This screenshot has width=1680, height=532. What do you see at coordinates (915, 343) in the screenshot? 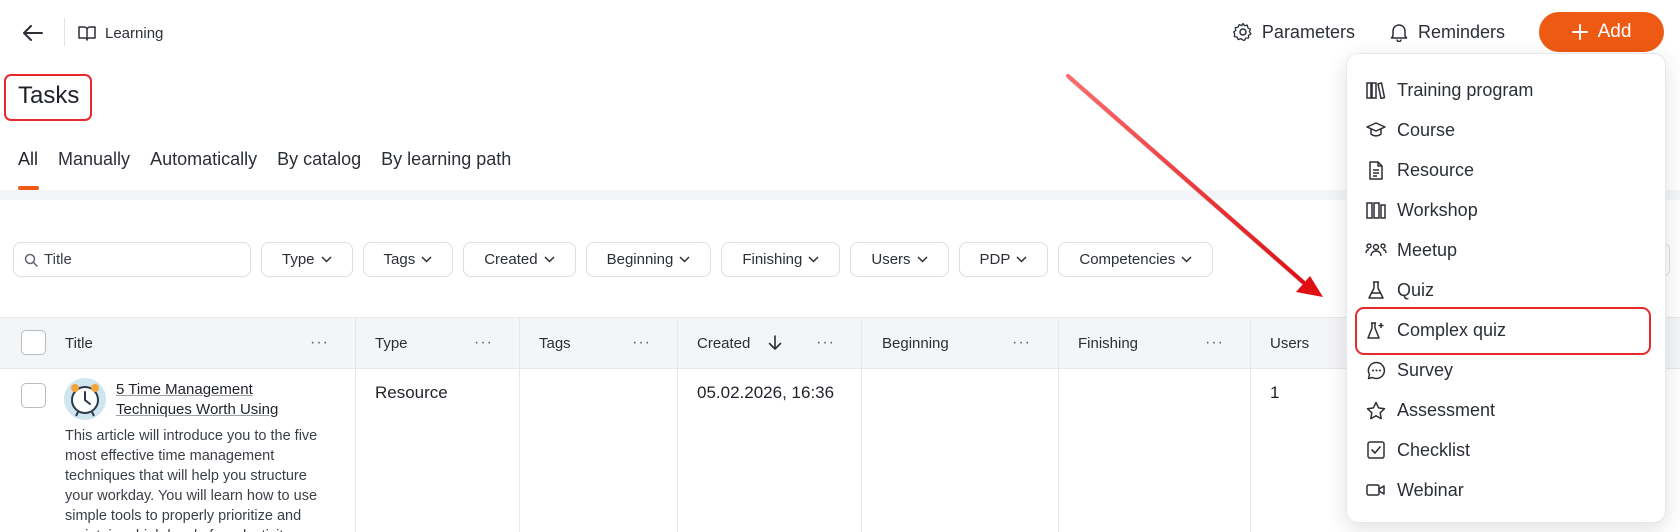
I see `column-header-beginning: Beginning` at bounding box center [915, 343].